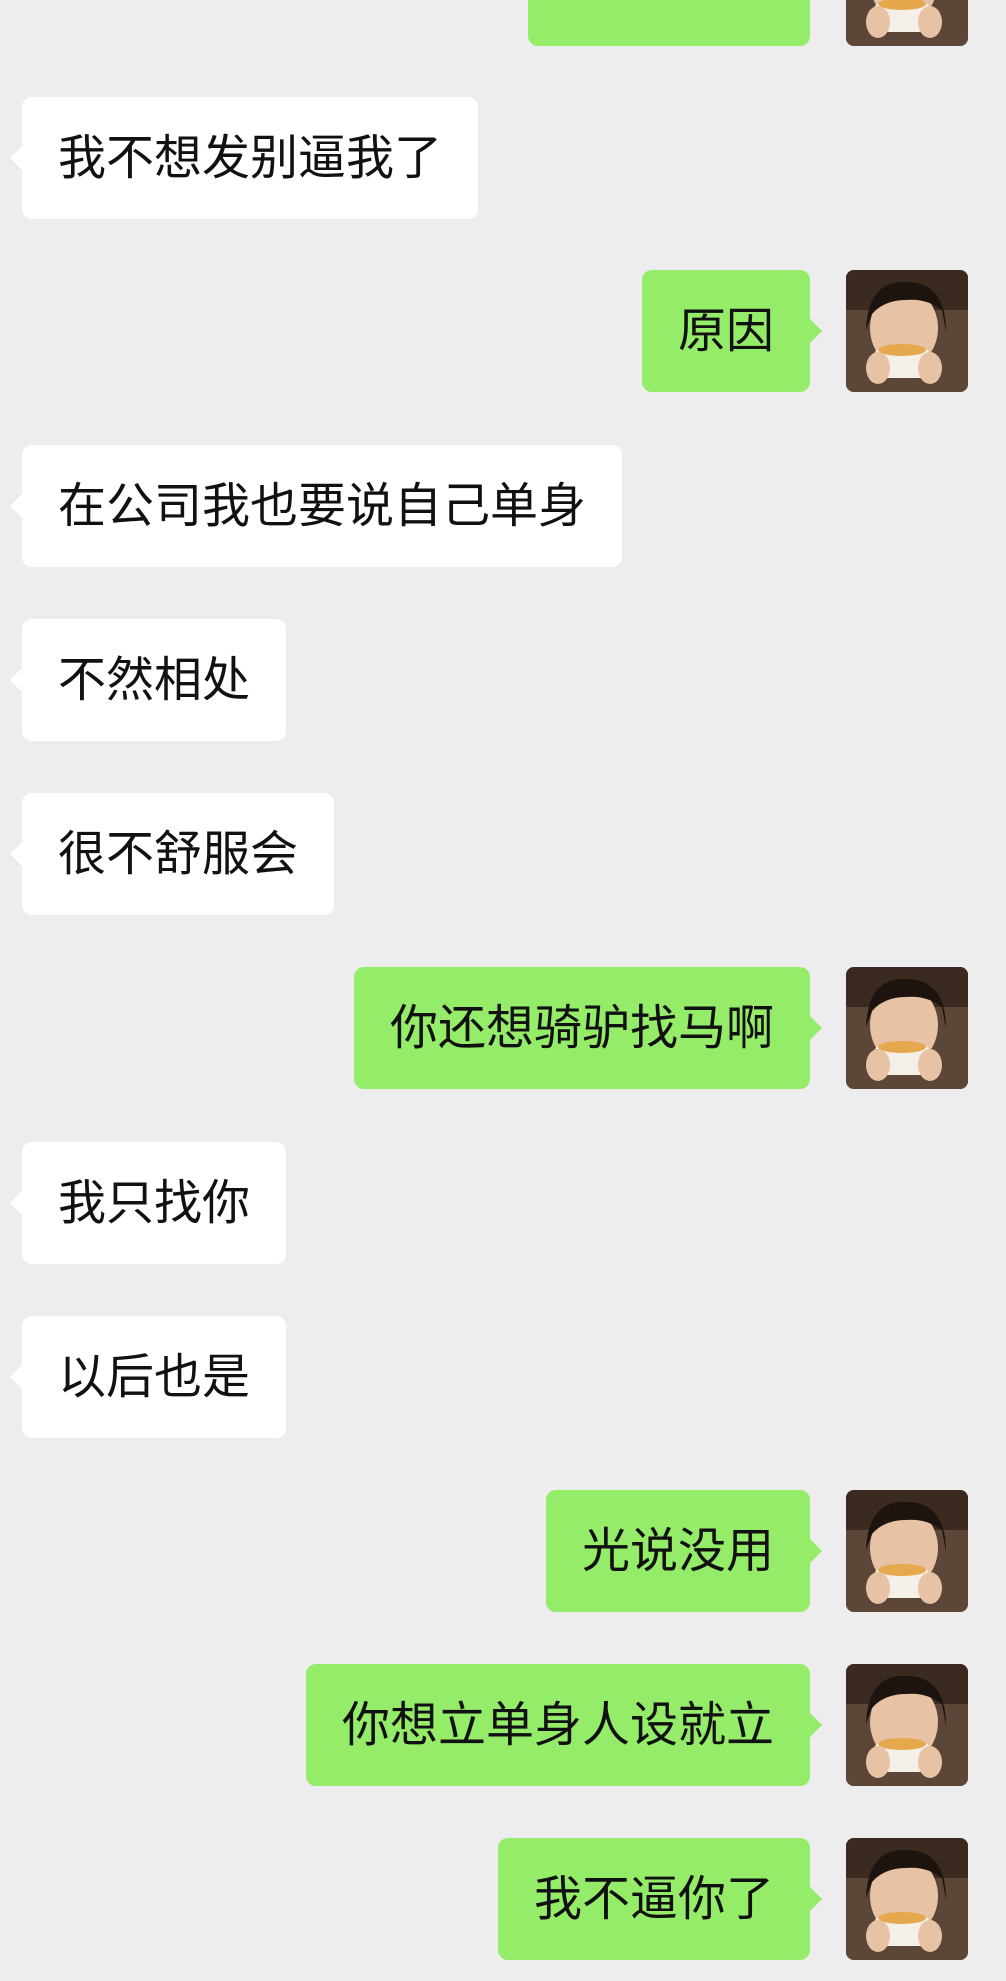 The height and width of the screenshot is (1981, 1006). Describe the element at coordinates (148, 1203) in the screenshot. I see `message-bubble-incoming: 我只找你` at that location.